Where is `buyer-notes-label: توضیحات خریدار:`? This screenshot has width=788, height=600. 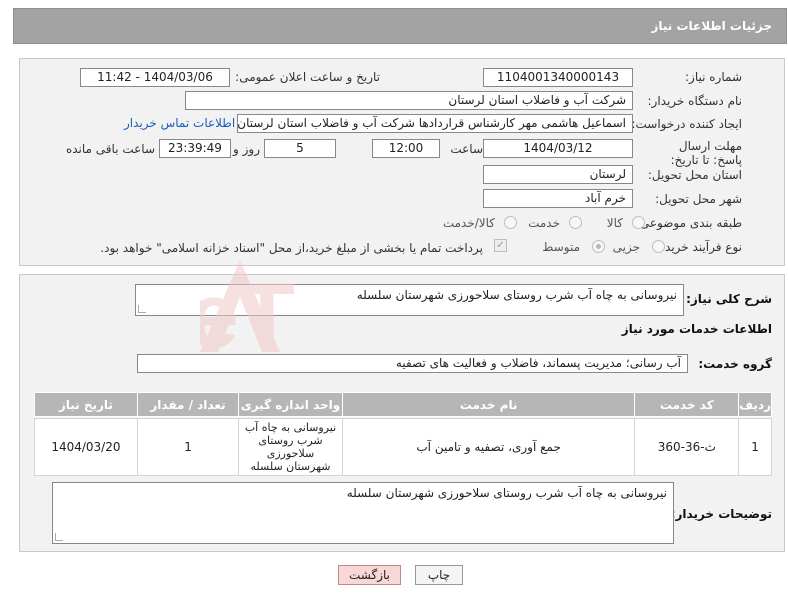 buyer-notes-label: توضیحات خریدار: is located at coordinates (721, 514).